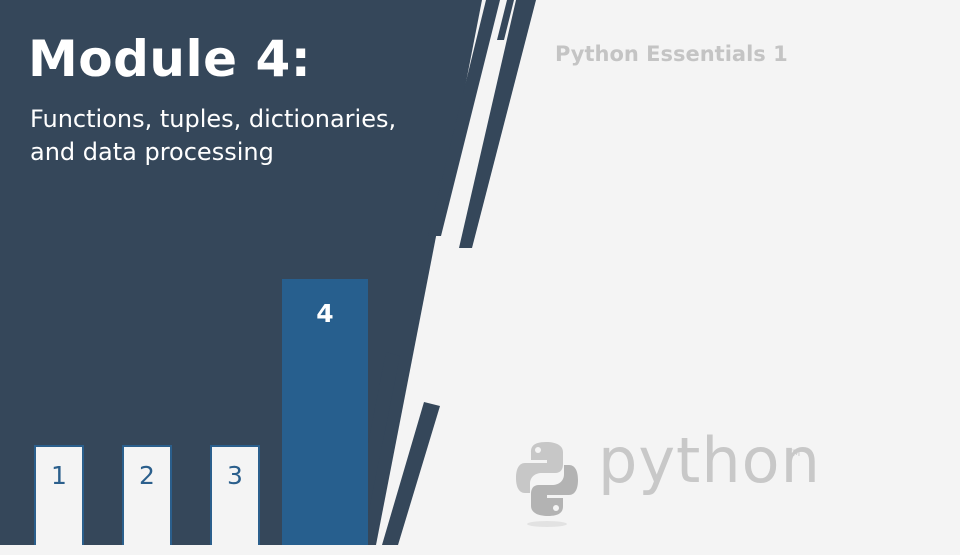 Image resolution: width=960 pixels, height=555 pixels. Describe the element at coordinates (709, 460) in the screenshot. I see `python-wordmark: python` at that location.